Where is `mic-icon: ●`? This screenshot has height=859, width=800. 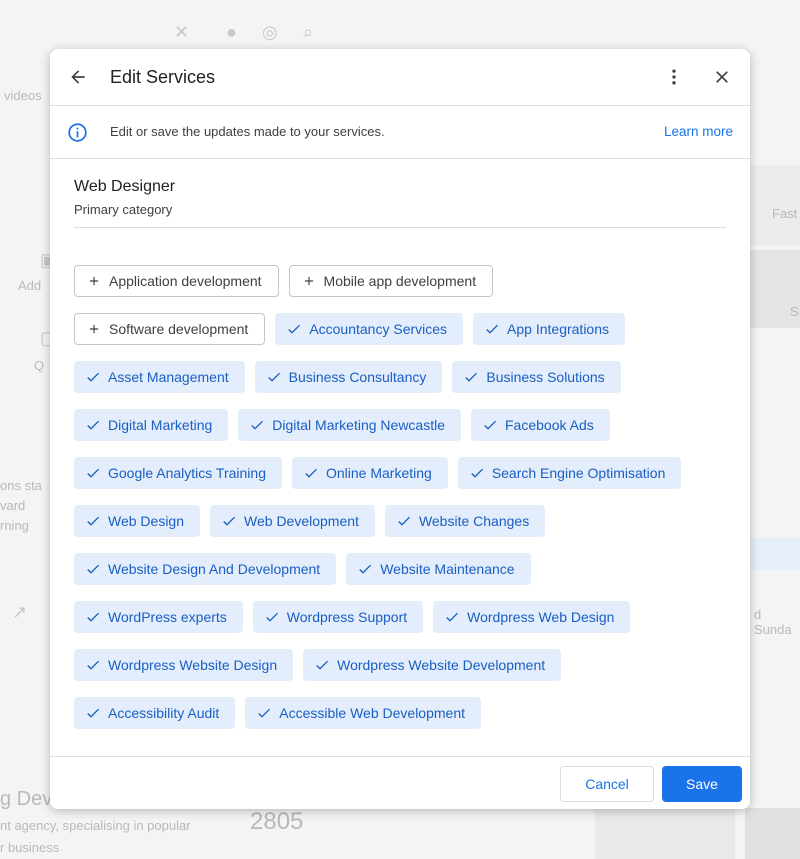 mic-icon: ● is located at coordinates (231, 32).